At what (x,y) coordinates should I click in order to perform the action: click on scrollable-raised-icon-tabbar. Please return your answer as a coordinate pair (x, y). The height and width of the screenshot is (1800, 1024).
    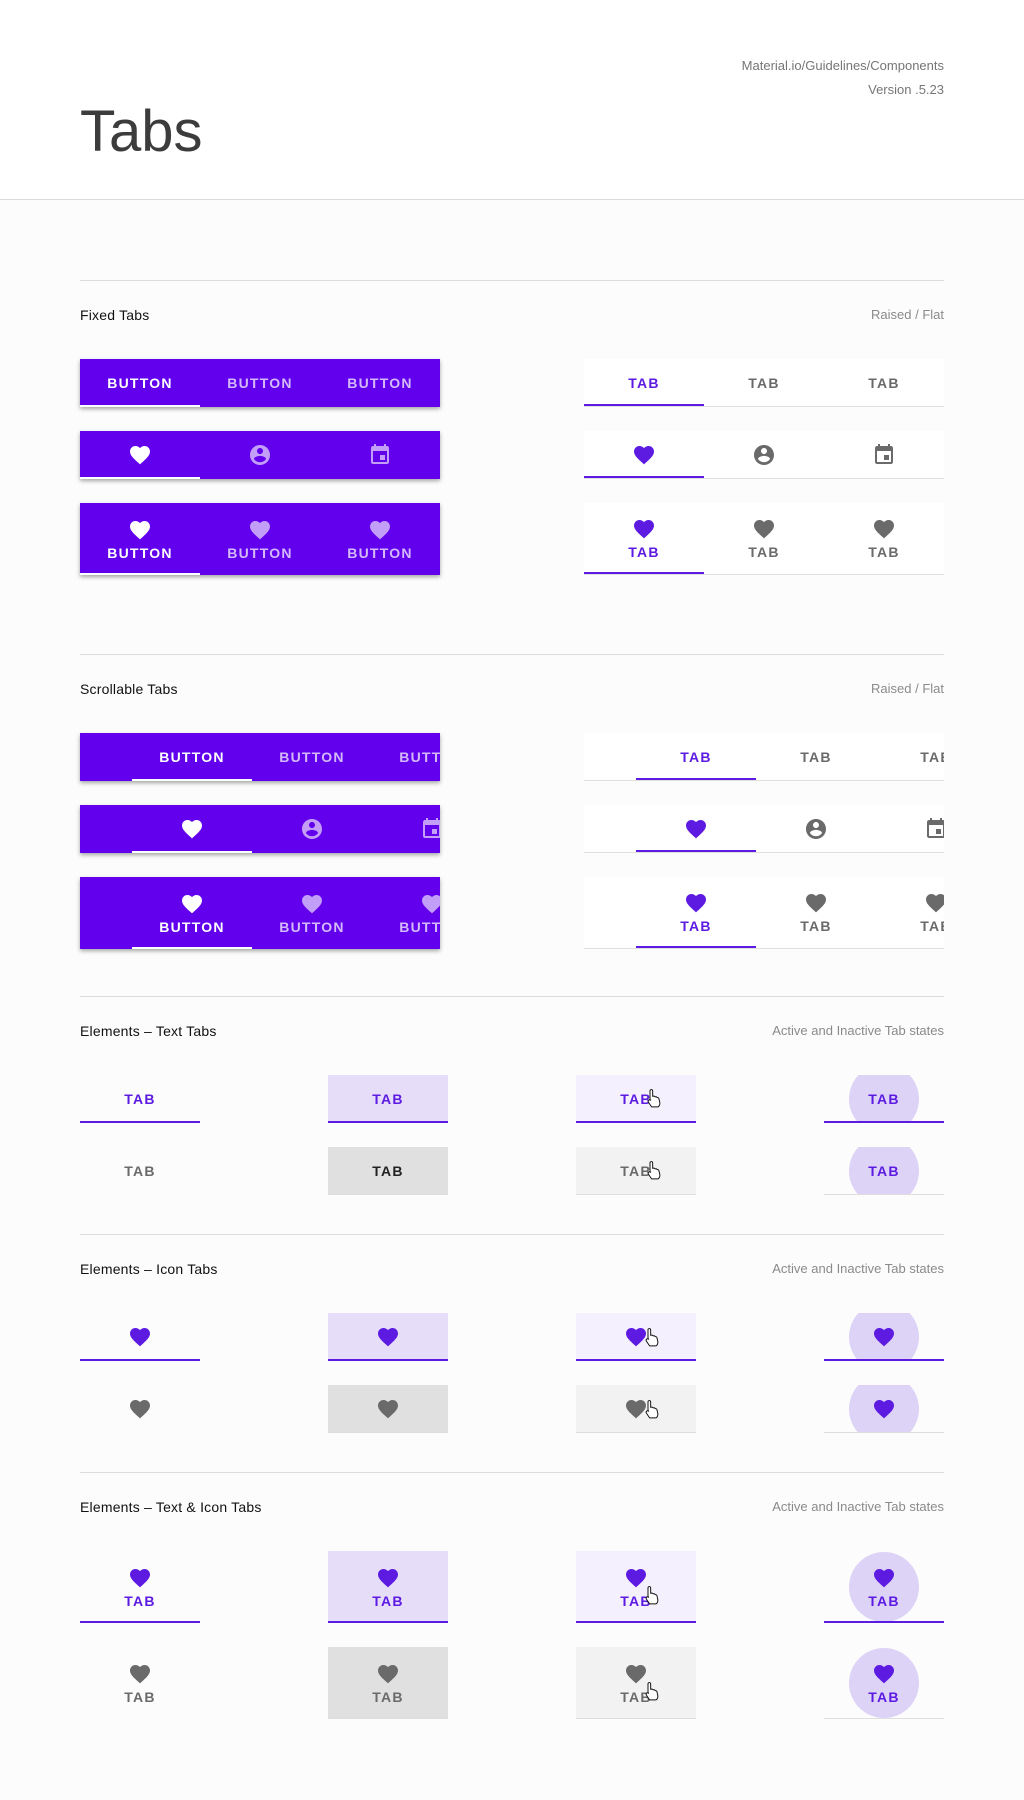
    Looking at the image, I should click on (260, 829).